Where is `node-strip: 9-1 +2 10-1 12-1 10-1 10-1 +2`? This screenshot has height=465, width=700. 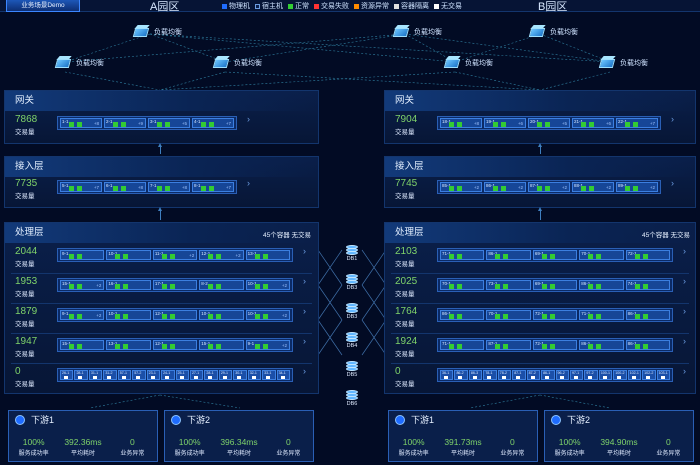 node-strip: 9-1 +2 10-1 12-1 10-1 10-1 +2 is located at coordinates (175, 315).